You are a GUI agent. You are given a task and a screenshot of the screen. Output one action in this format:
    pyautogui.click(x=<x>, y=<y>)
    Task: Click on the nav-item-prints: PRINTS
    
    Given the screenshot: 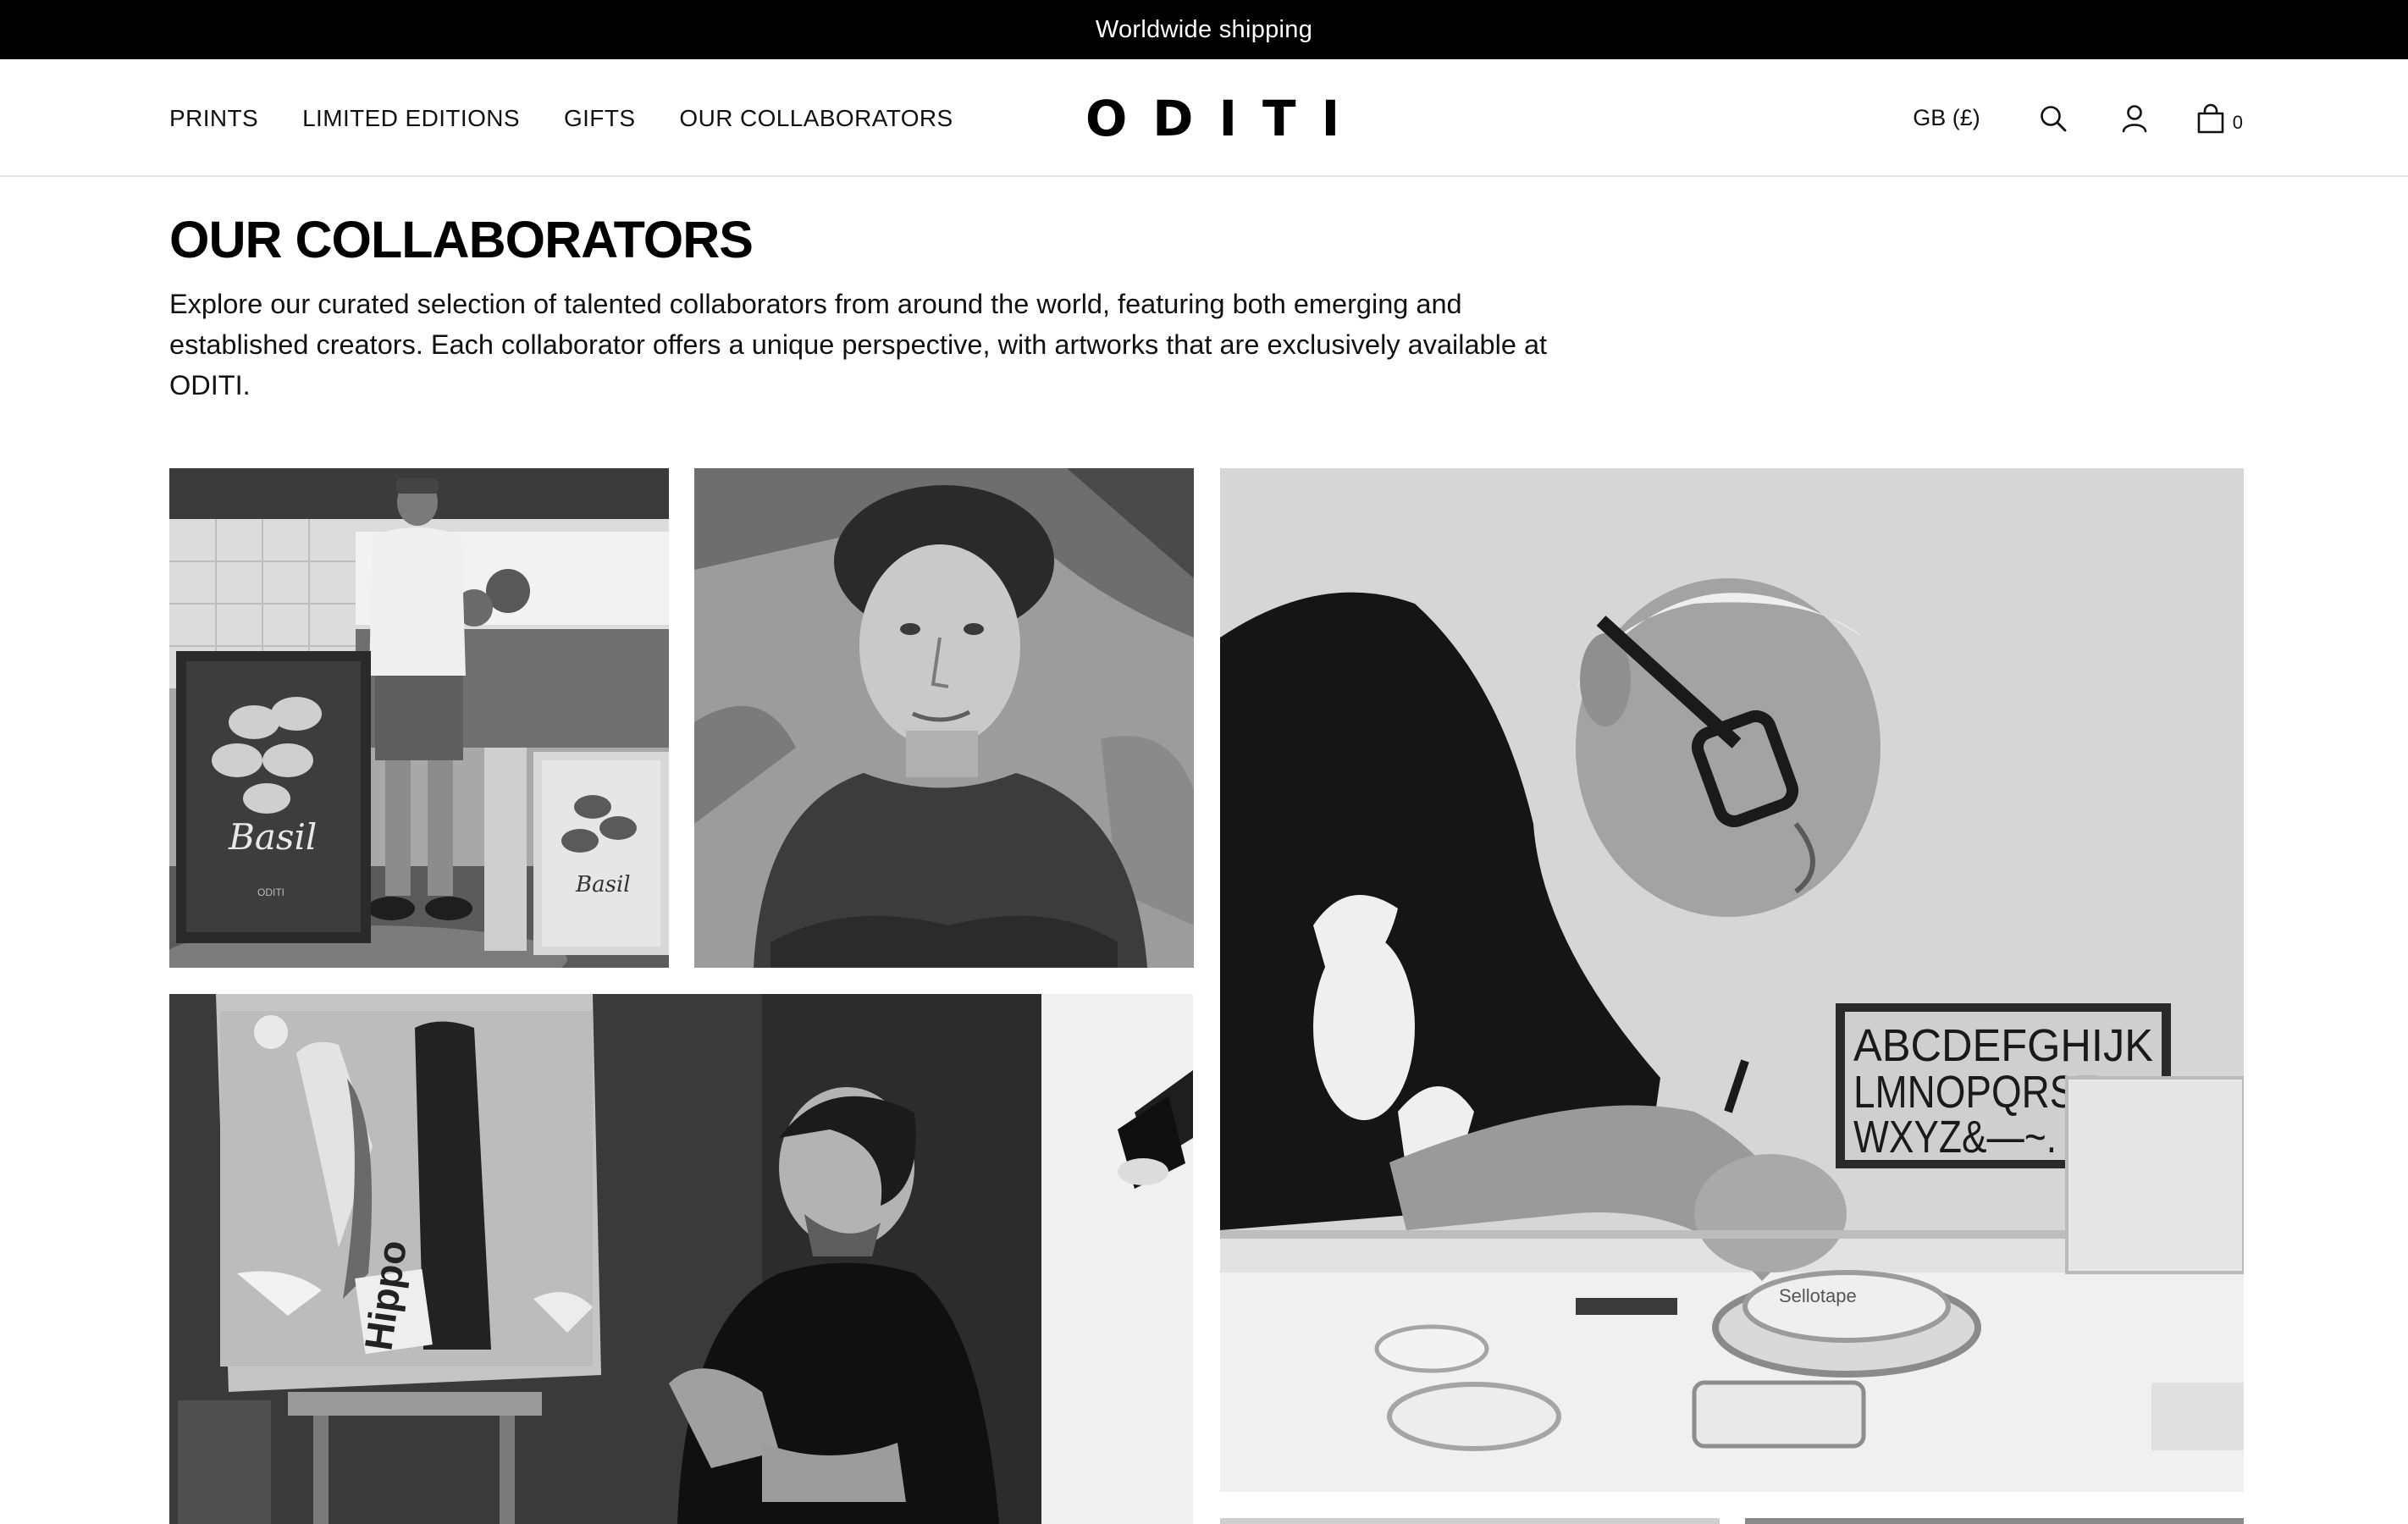 What is the action you would take?
    pyautogui.click(x=213, y=118)
    